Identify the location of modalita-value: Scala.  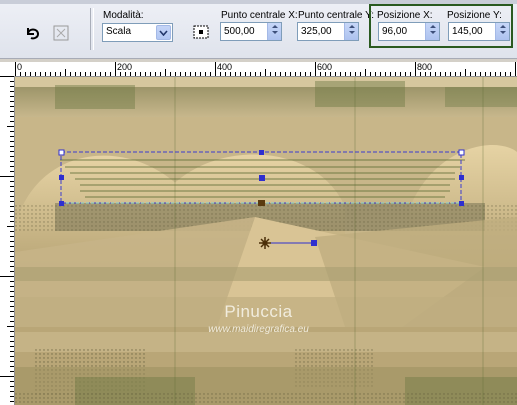
(119, 31).